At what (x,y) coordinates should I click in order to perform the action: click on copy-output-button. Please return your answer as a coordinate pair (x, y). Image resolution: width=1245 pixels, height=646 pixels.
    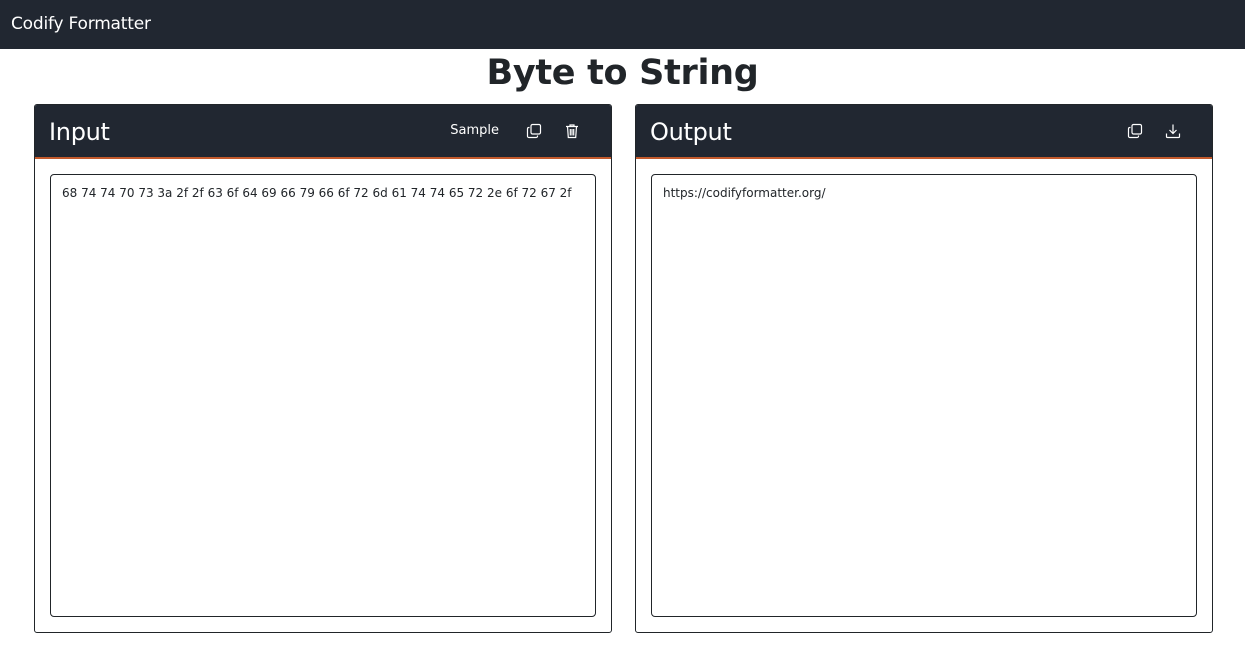
    Looking at the image, I should click on (1135, 131).